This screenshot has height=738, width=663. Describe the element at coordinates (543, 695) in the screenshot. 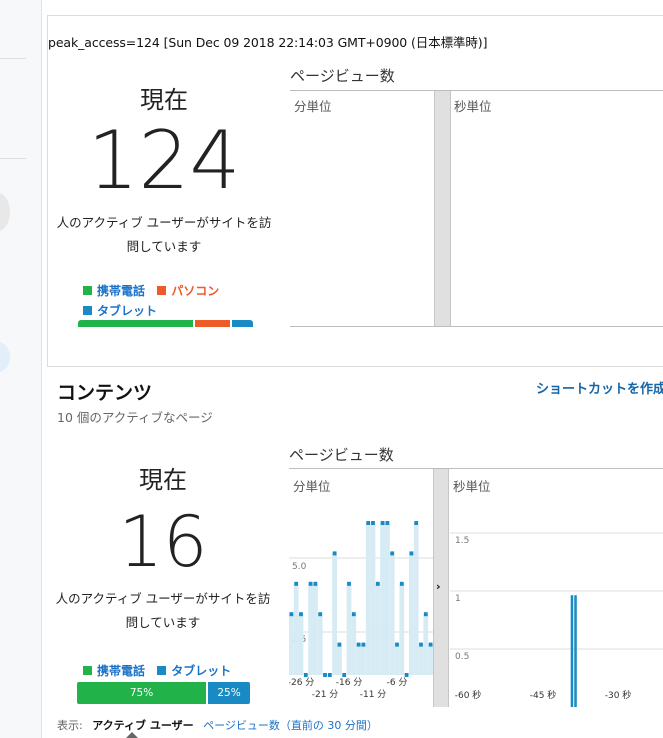

I see `x-tick-label: -45 秒` at that location.